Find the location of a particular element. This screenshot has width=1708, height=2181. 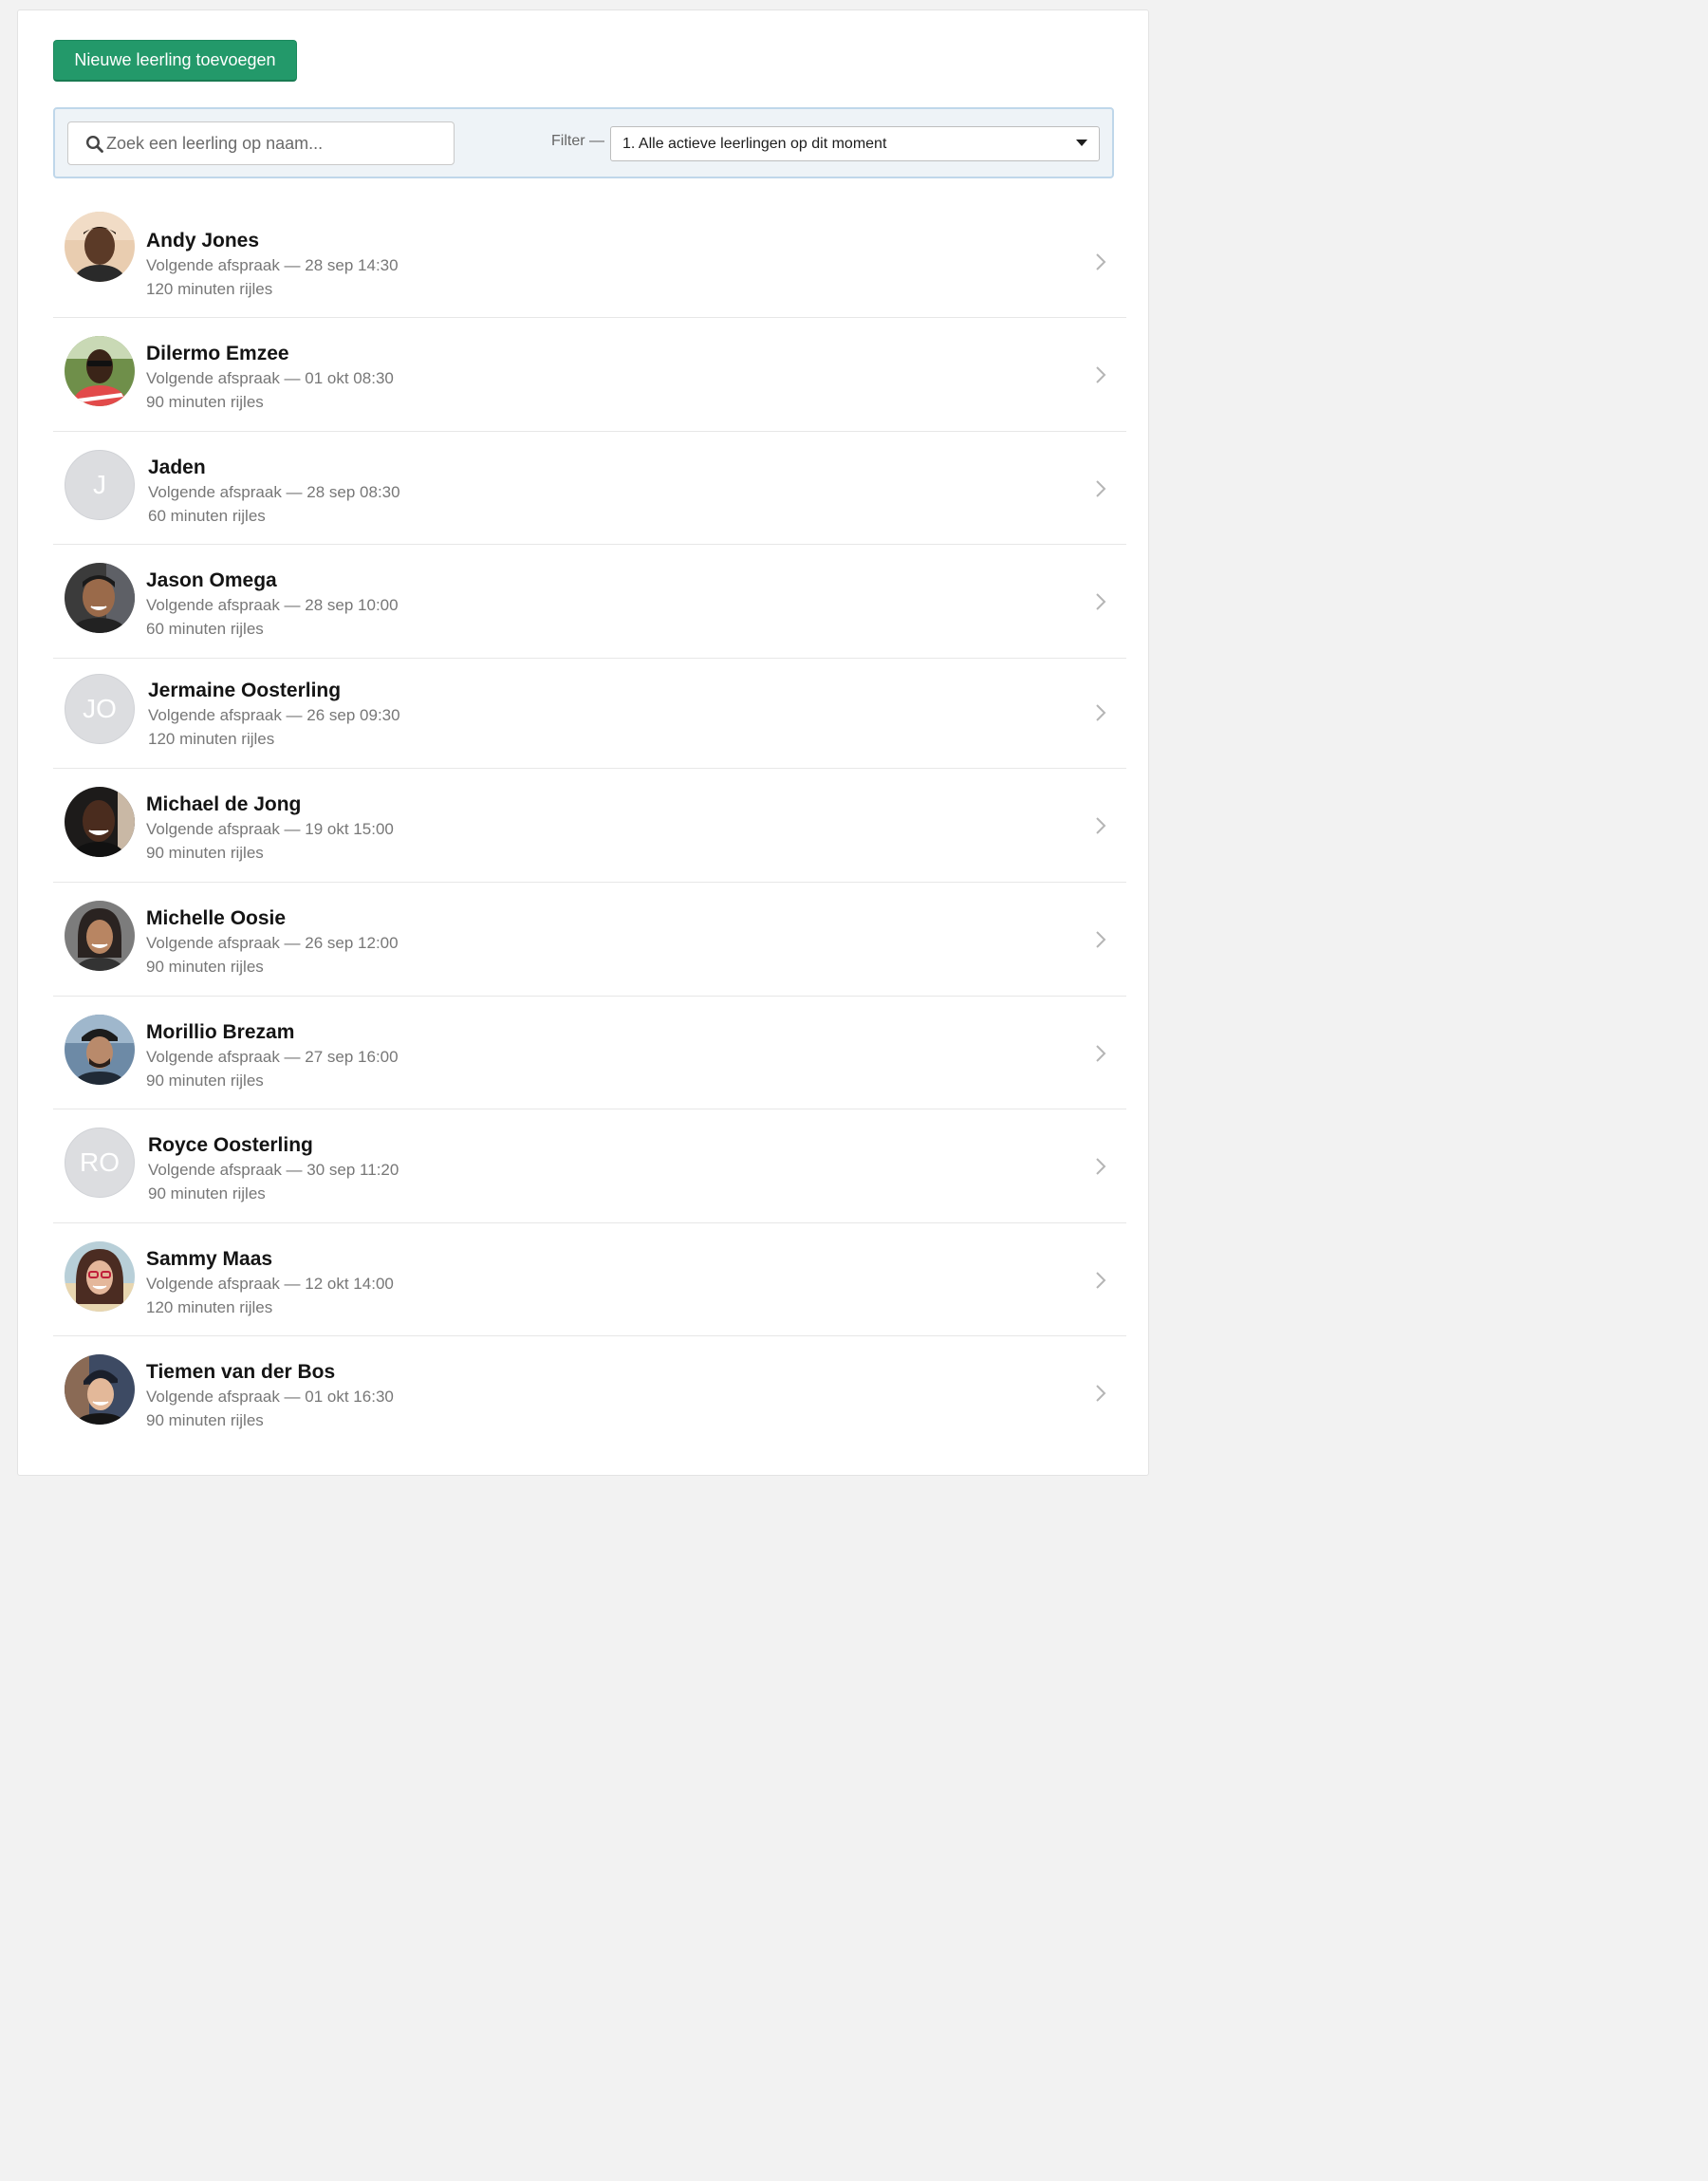

next-appointment: Volgende afspraak — 30 sep 11:20 is located at coordinates (273, 1170).